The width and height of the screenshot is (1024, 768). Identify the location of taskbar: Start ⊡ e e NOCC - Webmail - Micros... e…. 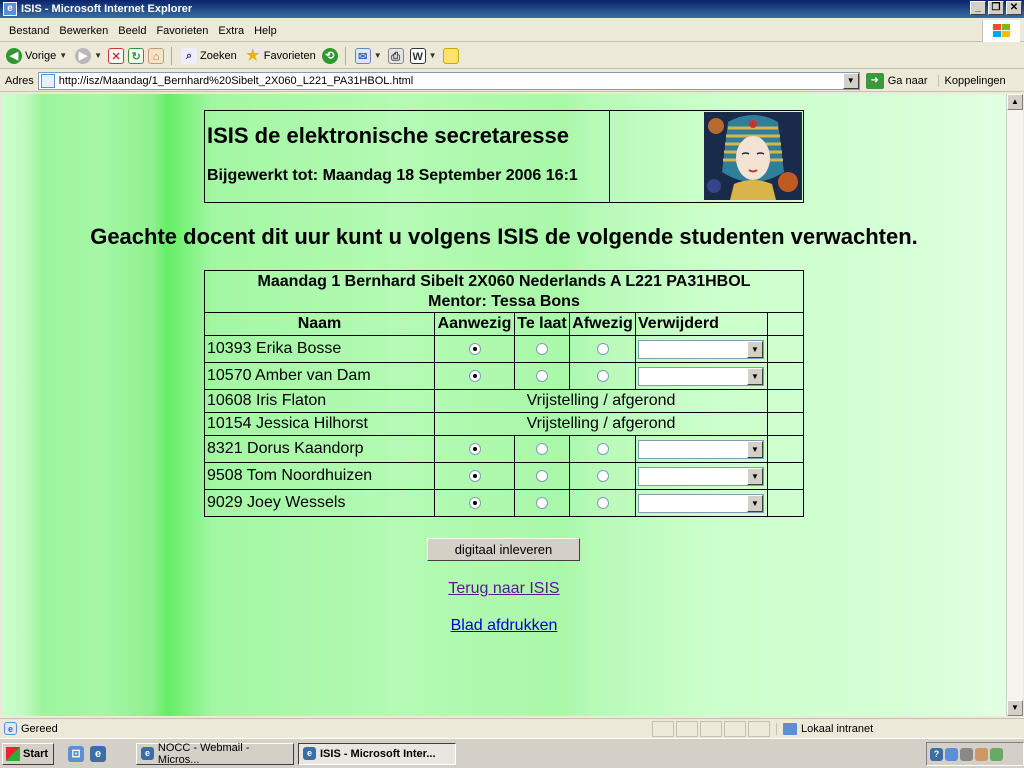
(512, 753).